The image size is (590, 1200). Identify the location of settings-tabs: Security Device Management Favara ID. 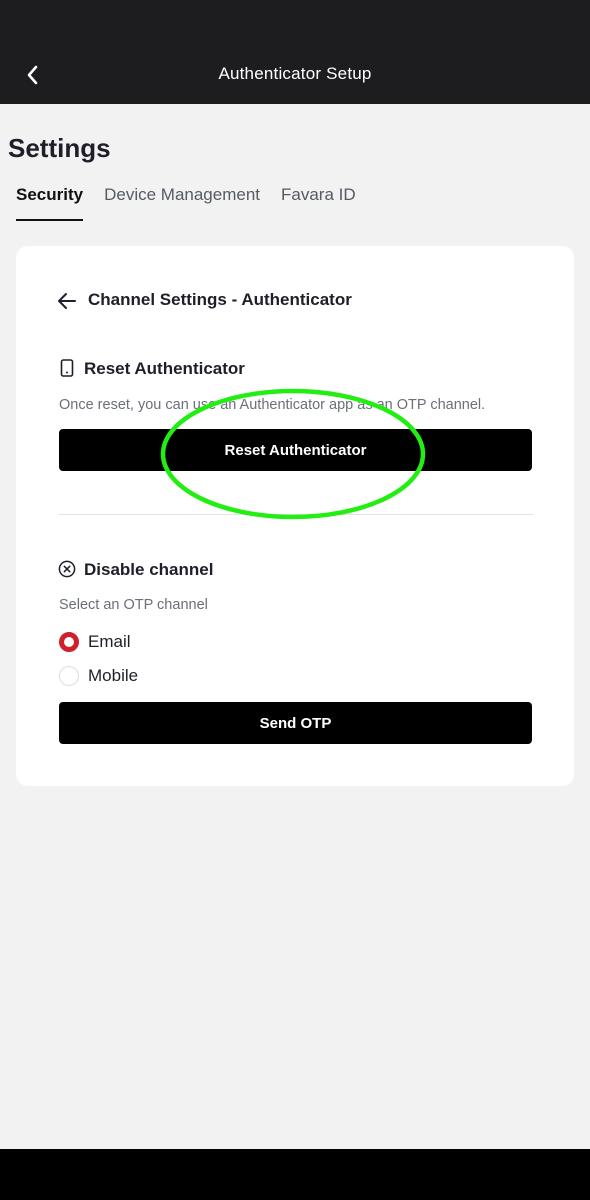
(196, 203).